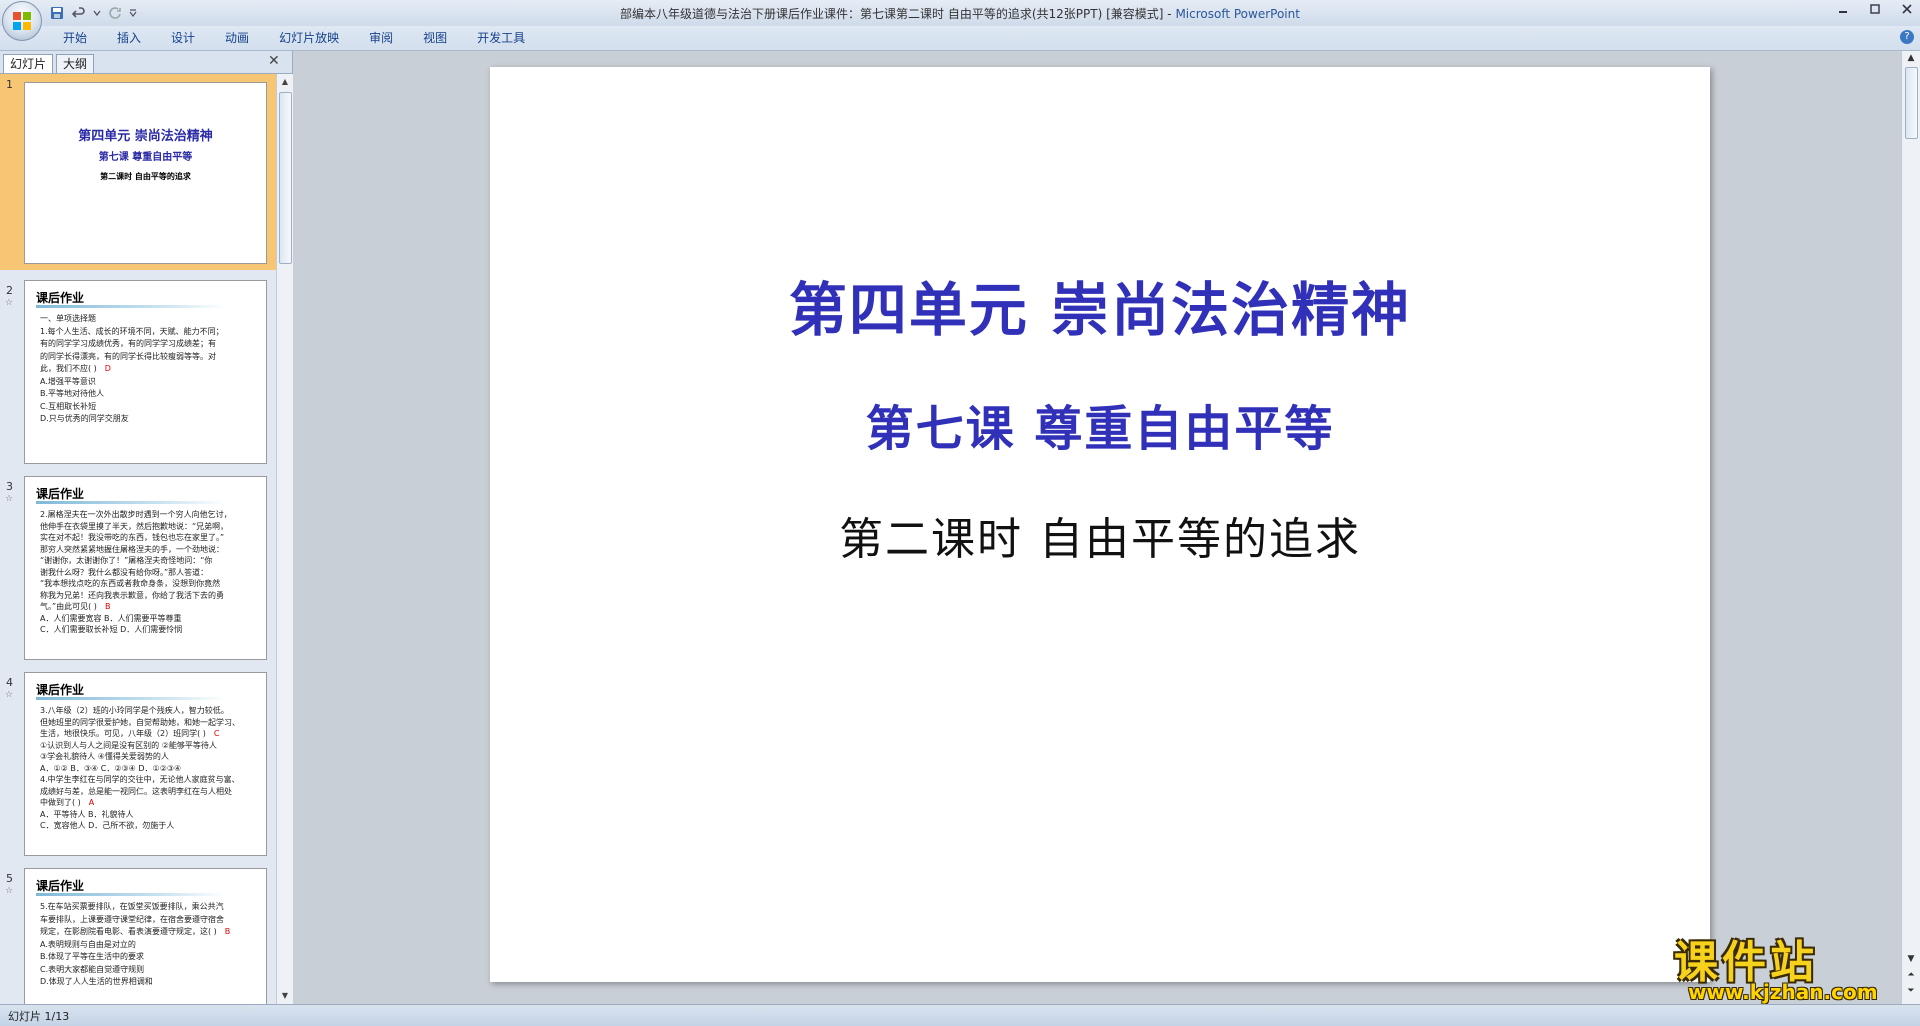  Describe the element at coordinates (145, 136) in the screenshot. I see `thumb-title: 第四单元 崇尚法治精神` at that location.